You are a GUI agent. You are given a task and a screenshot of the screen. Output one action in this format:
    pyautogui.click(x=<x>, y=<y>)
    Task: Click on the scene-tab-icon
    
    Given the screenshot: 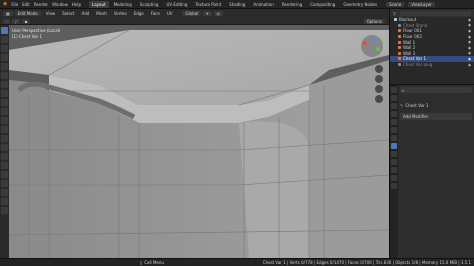 What is the action you would take?
    pyautogui.click(x=394, y=122)
    